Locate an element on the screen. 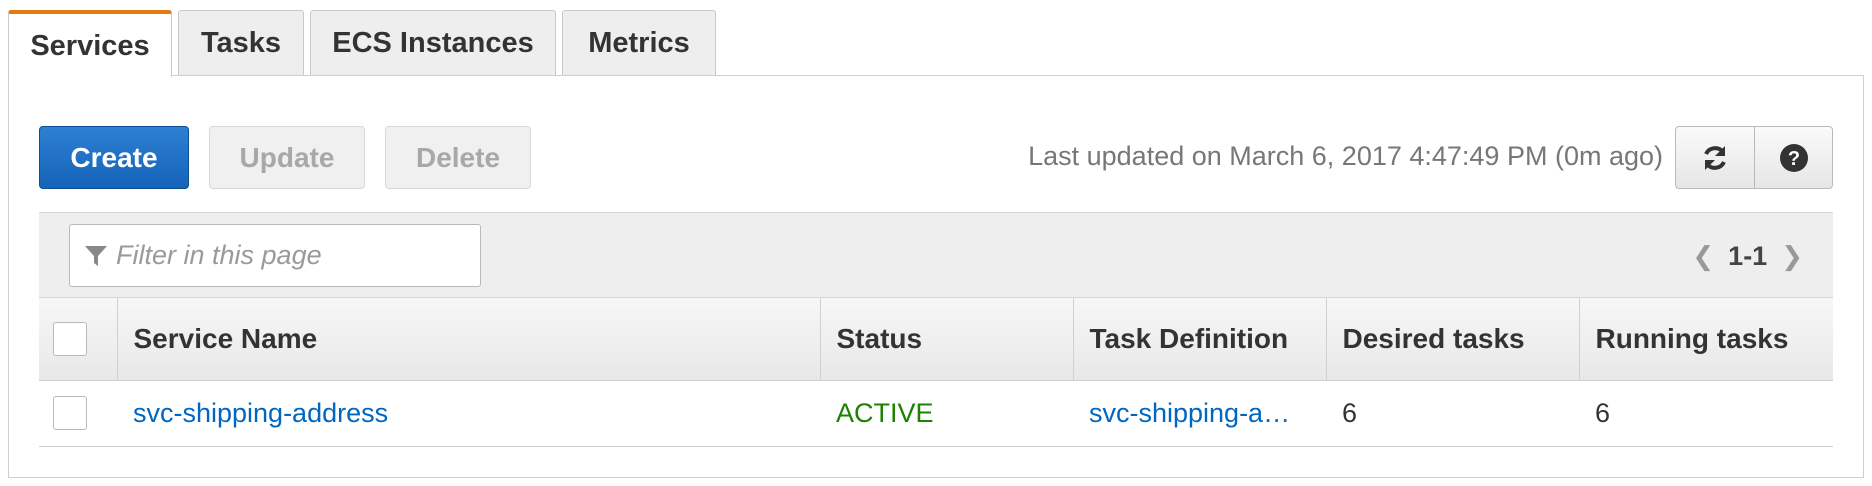  pagination: ❮ 1-1 ❯ is located at coordinates (1747, 256).